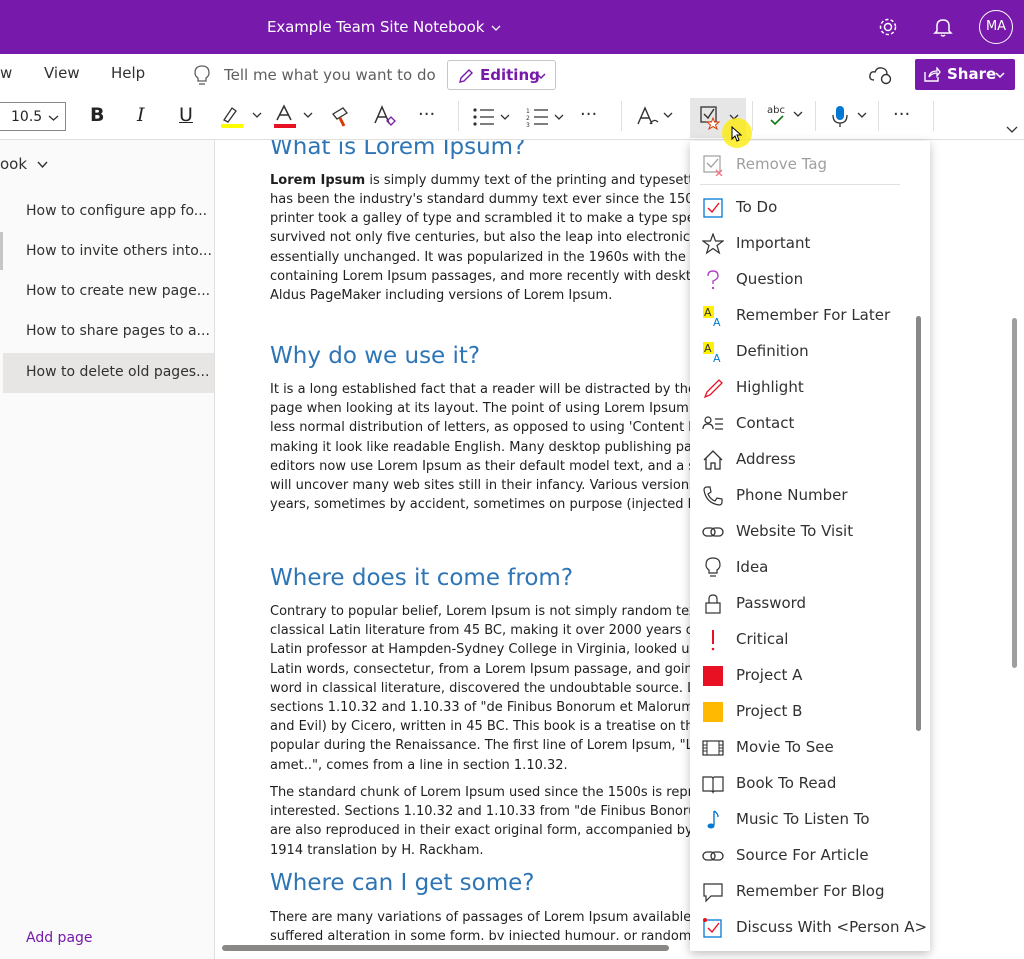  Describe the element at coordinates (996, 27) in the screenshot. I see `avatar: MA` at that location.